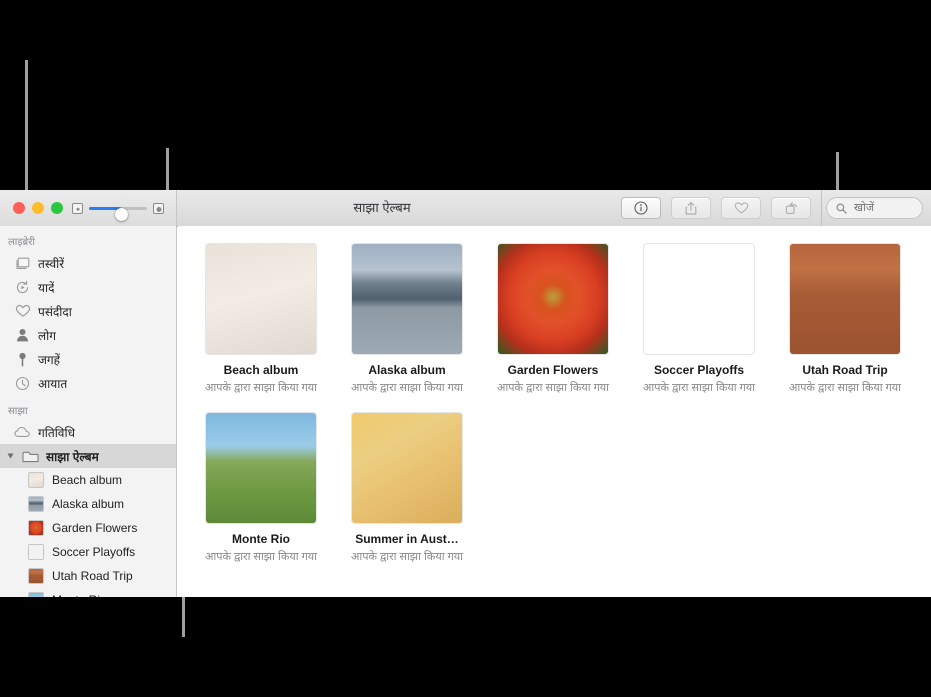 This screenshot has width=931, height=697. I want to click on rotate-button, so click(791, 208).